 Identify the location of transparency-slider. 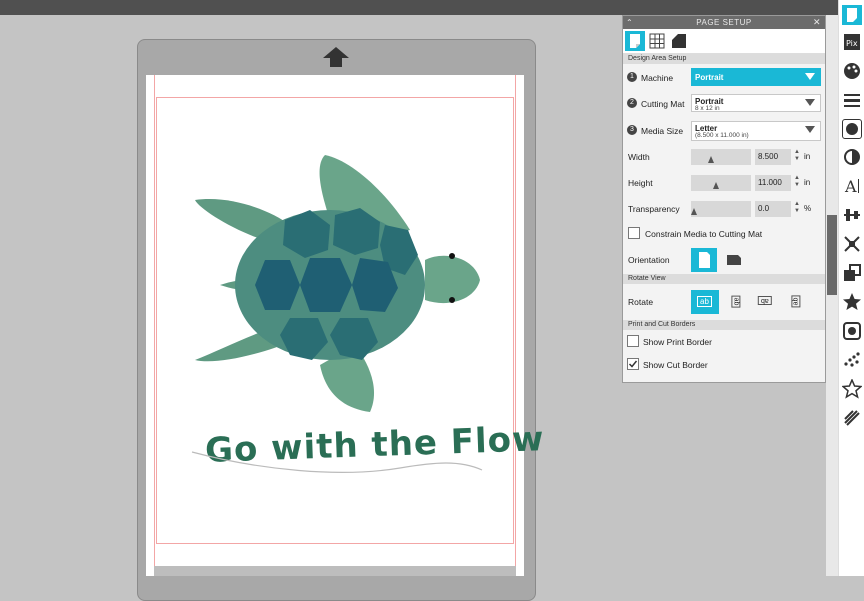
(721, 209).